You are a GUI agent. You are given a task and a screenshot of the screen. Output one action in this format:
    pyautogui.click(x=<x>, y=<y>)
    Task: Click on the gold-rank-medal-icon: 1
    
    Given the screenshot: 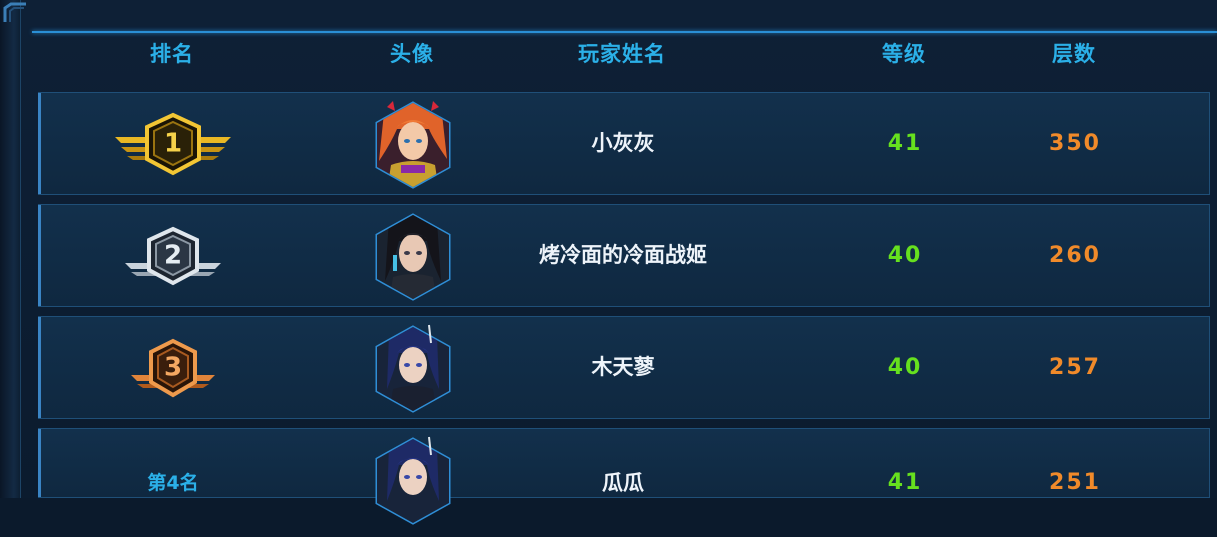 What is the action you would take?
    pyautogui.click(x=173, y=144)
    